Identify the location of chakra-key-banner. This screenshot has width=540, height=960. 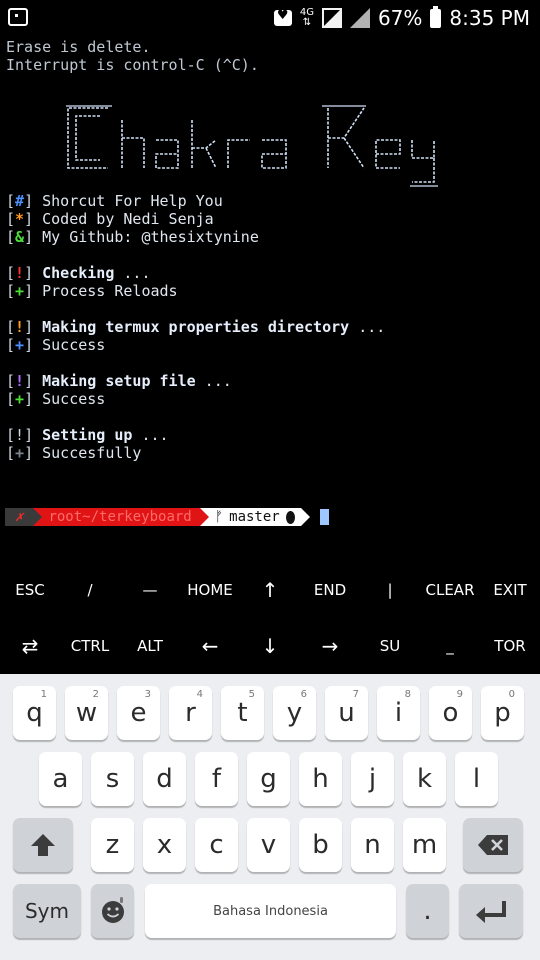
(252, 146).